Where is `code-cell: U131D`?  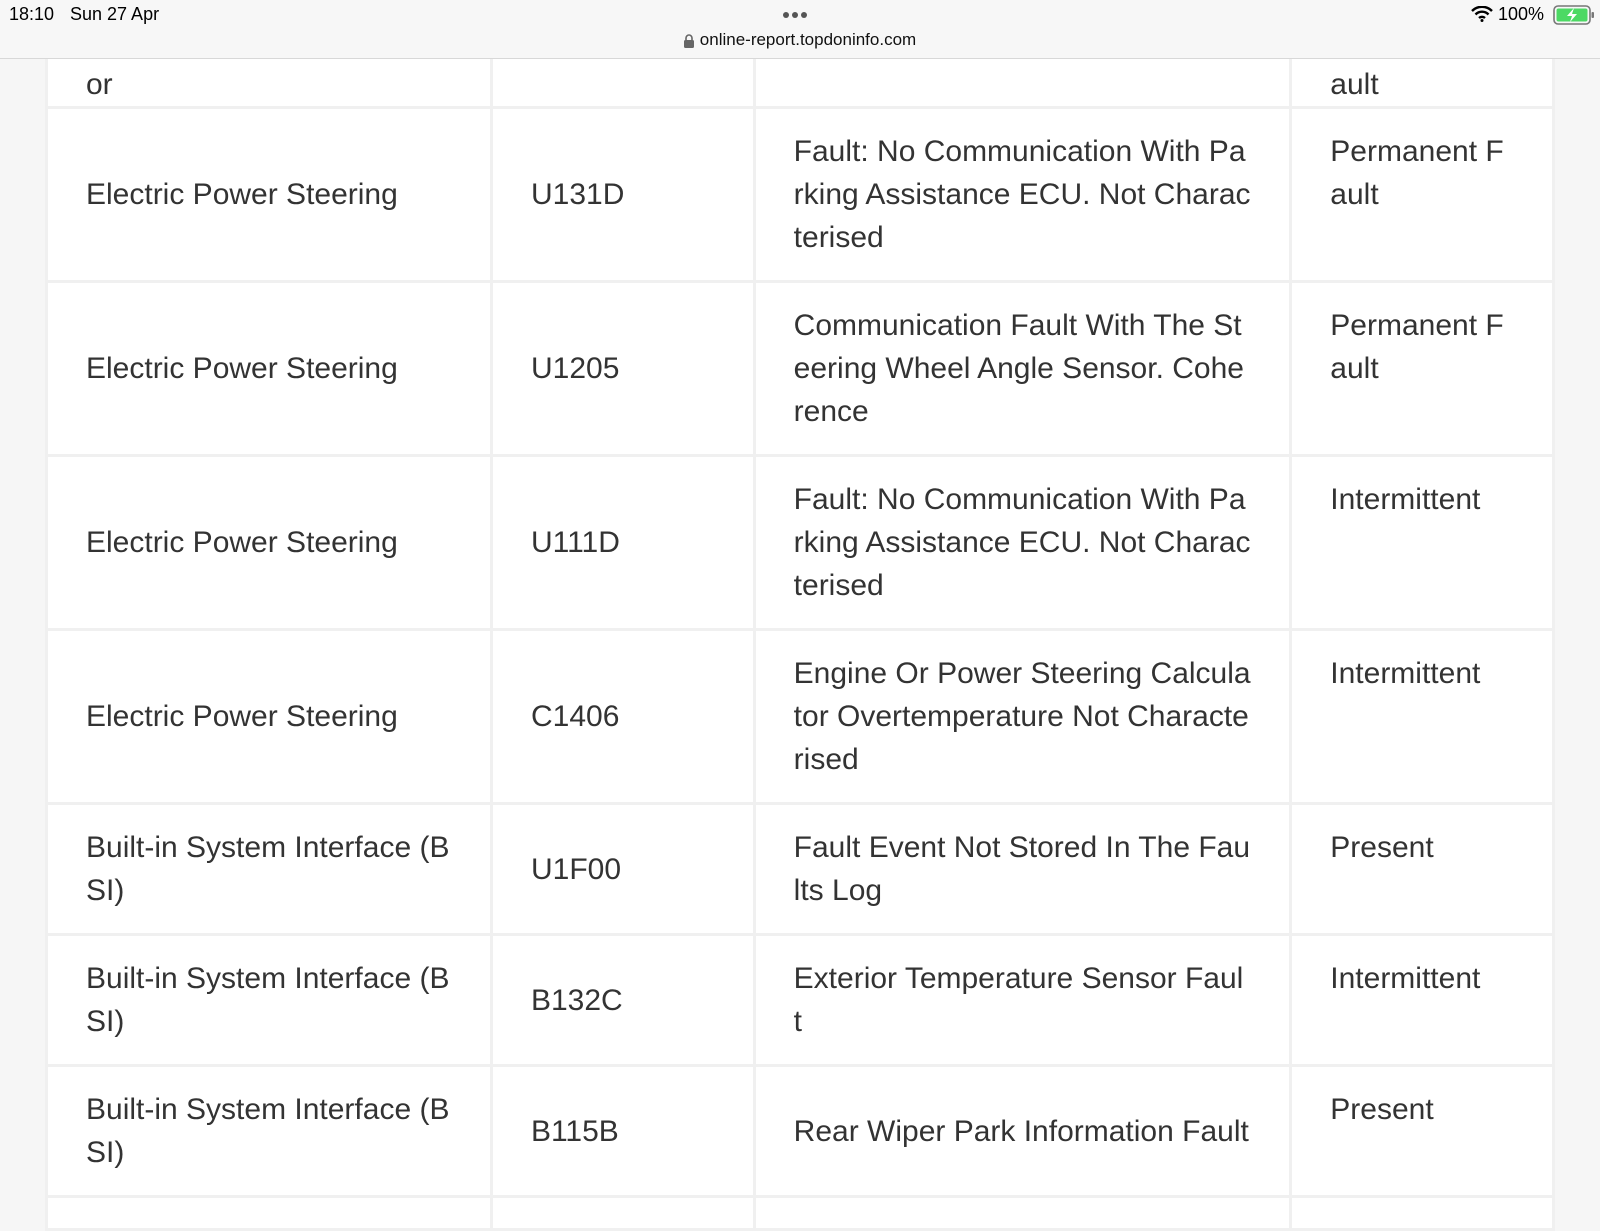
code-cell: U131D is located at coordinates (622, 194).